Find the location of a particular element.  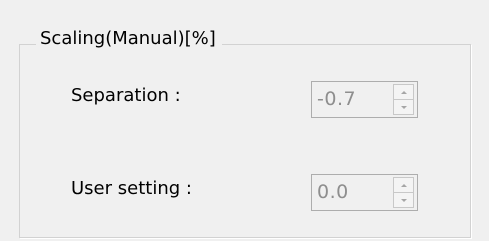

user-setting-increment-button is located at coordinates (403, 185).